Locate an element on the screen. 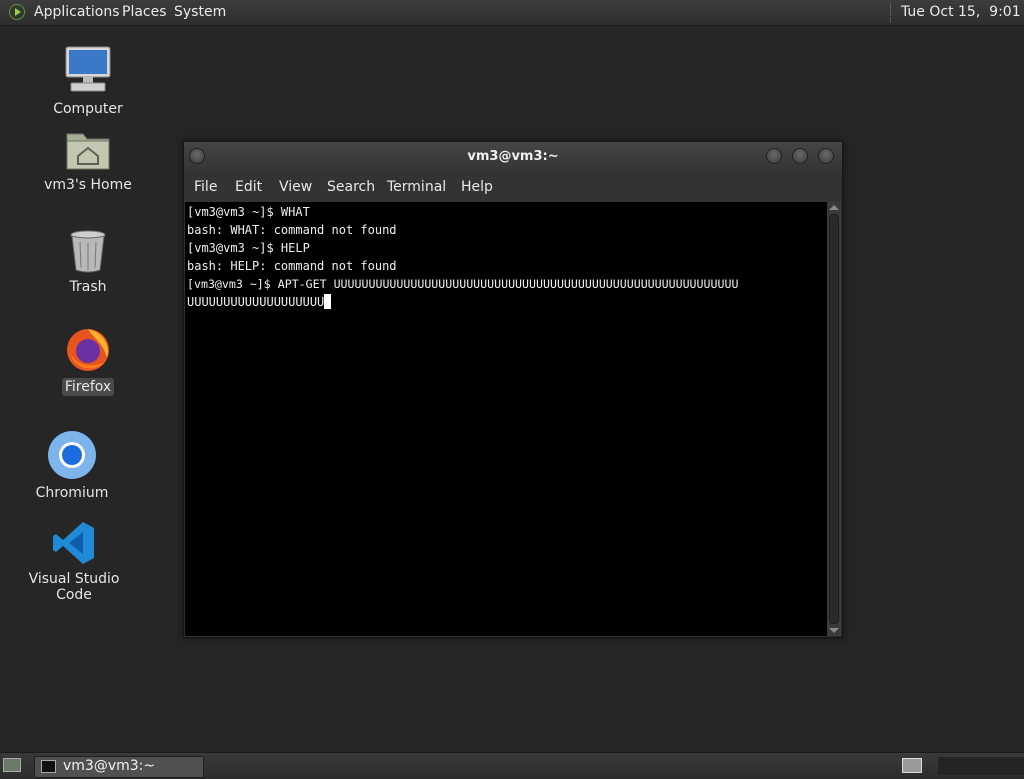  close-button is located at coordinates (826, 156).